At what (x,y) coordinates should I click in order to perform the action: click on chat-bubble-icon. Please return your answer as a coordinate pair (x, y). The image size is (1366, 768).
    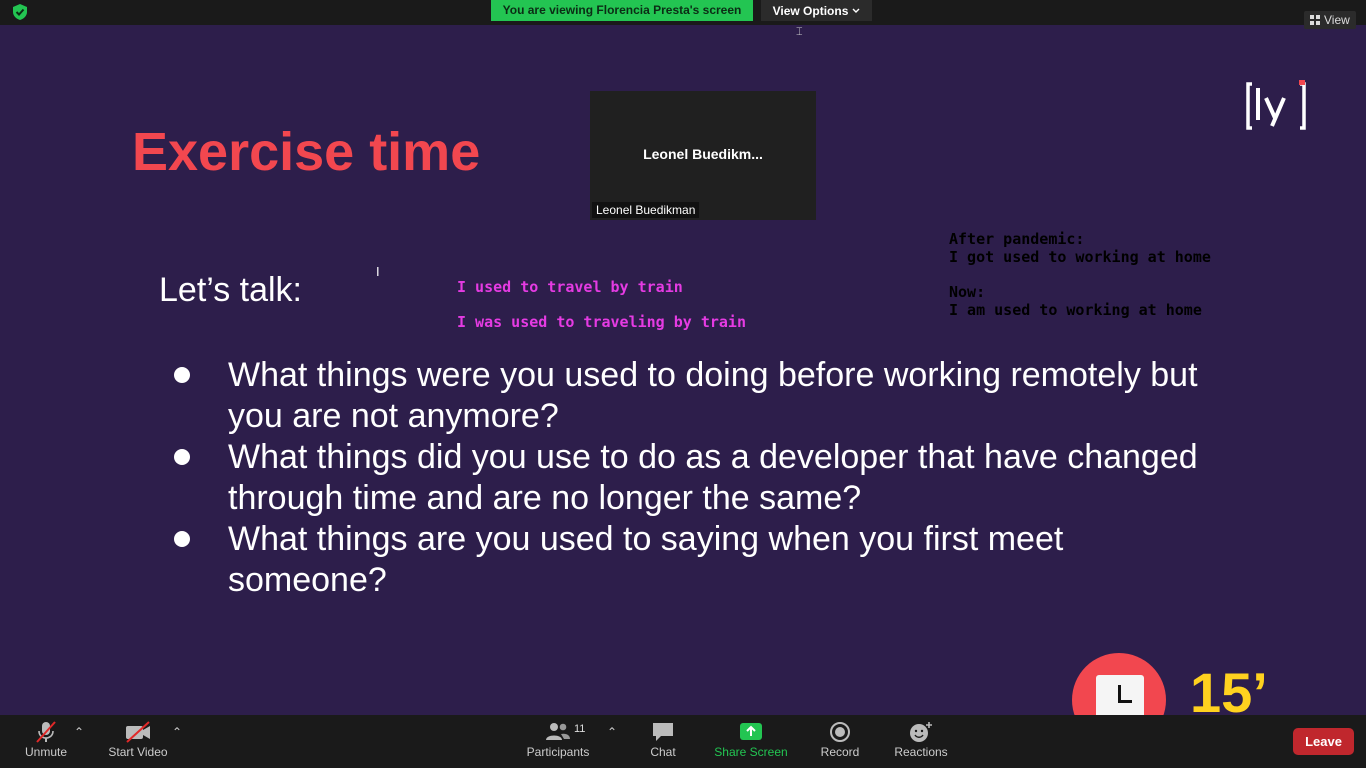
    Looking at the image, I should click on (663, 732).